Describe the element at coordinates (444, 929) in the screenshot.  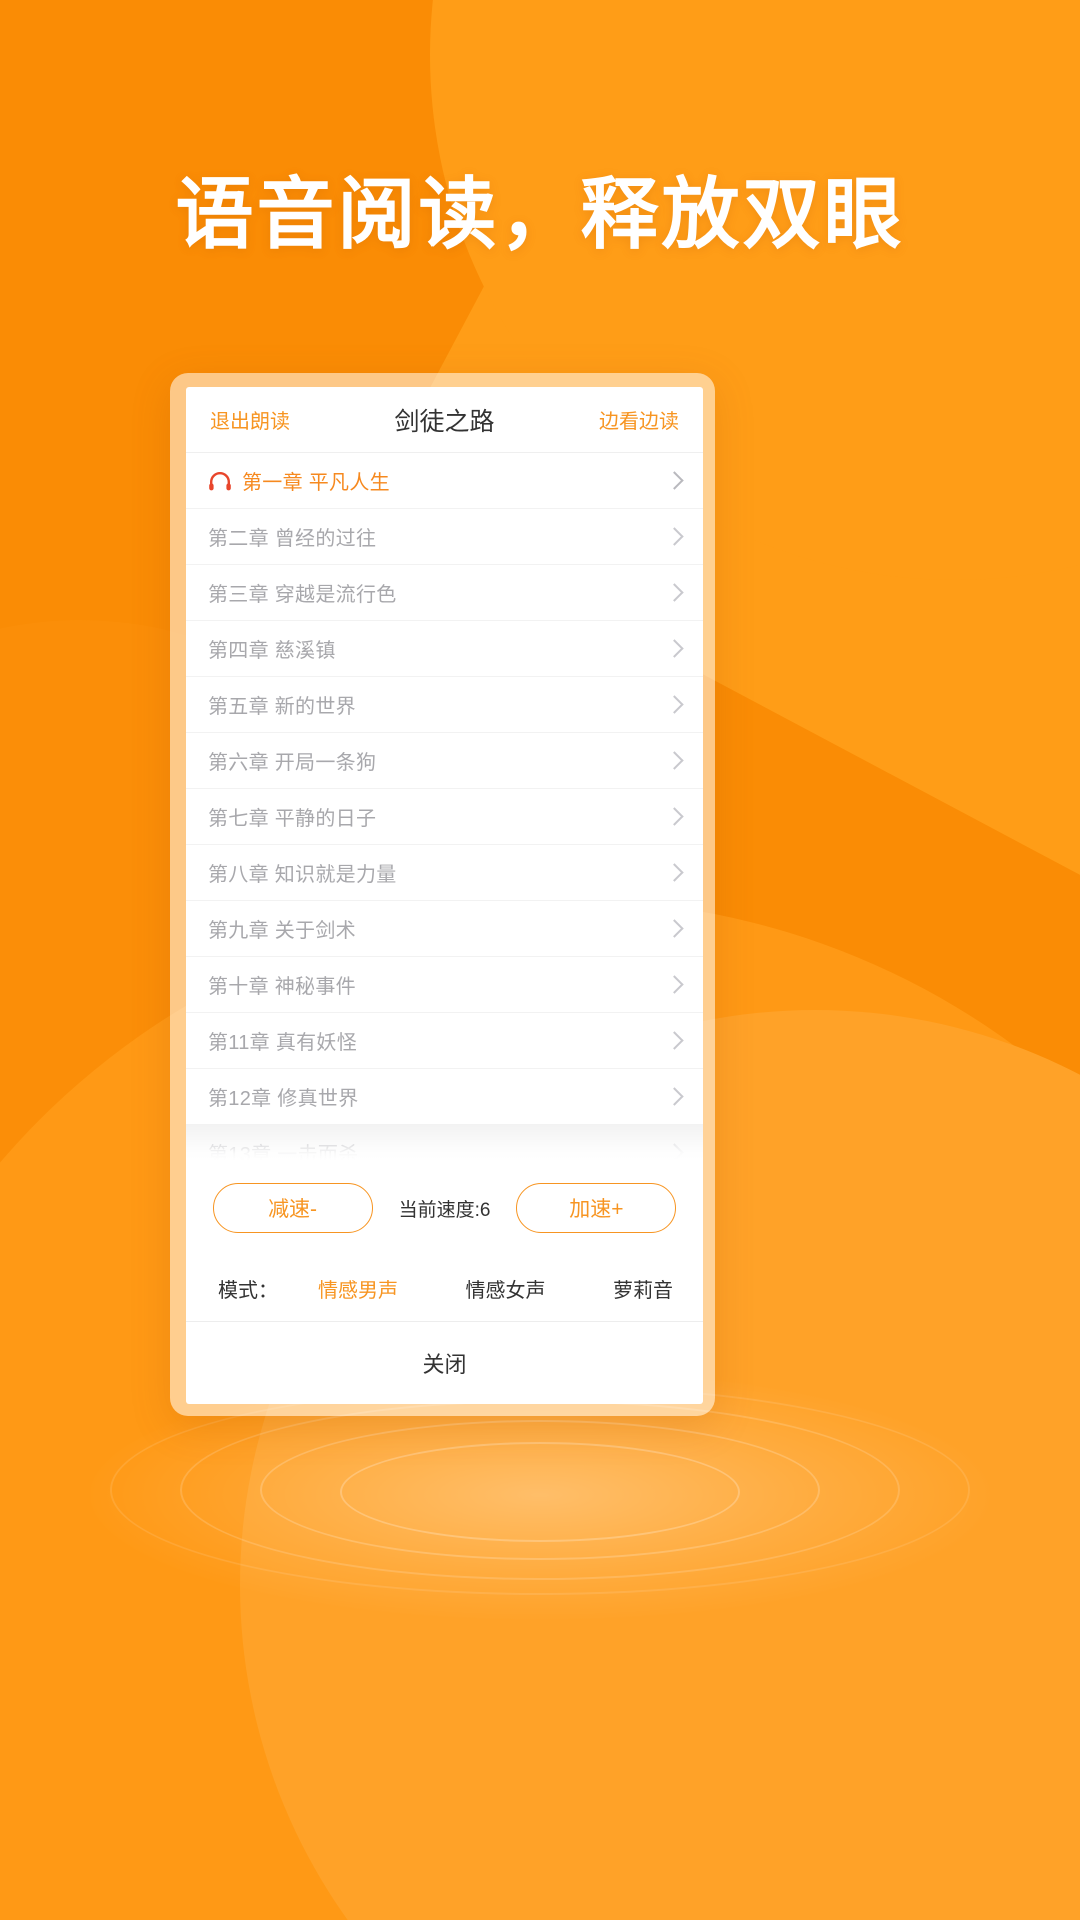
I see `chapter-row: 第九章 关于剑术` at that location.